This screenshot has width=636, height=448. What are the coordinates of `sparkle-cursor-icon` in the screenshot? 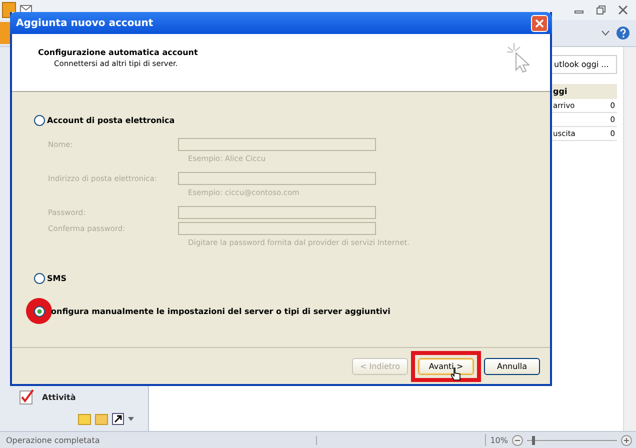 It's located at (519, 58).